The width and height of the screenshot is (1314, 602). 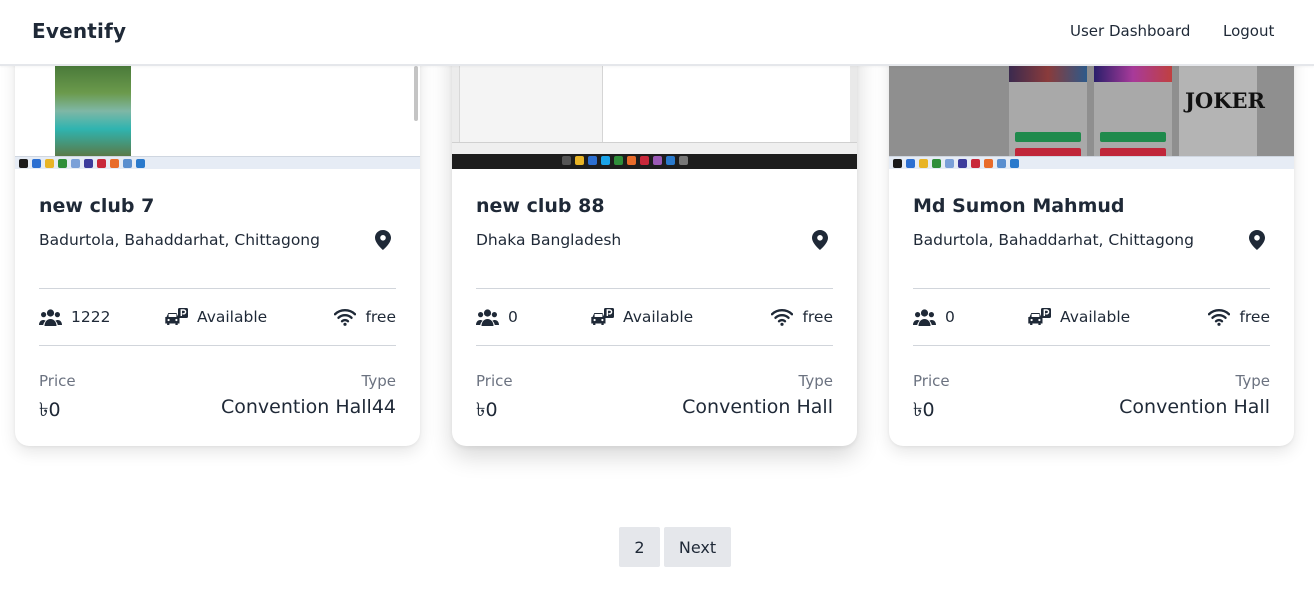 I want to click on type-value: Convention Hall44, so click(x=308, y=407).